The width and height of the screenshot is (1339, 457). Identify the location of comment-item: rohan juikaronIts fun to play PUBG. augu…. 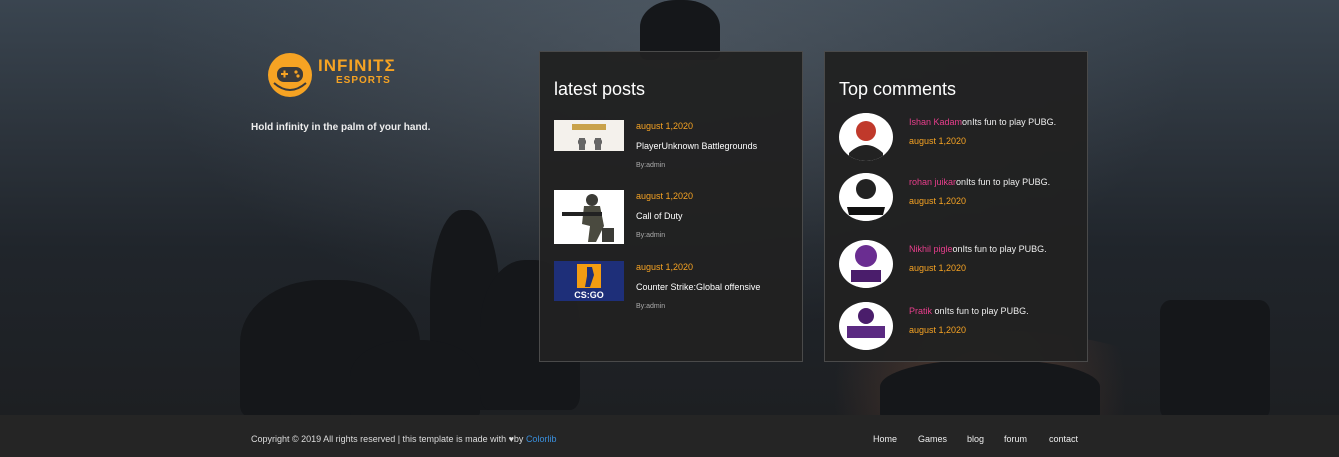
(959, 198).